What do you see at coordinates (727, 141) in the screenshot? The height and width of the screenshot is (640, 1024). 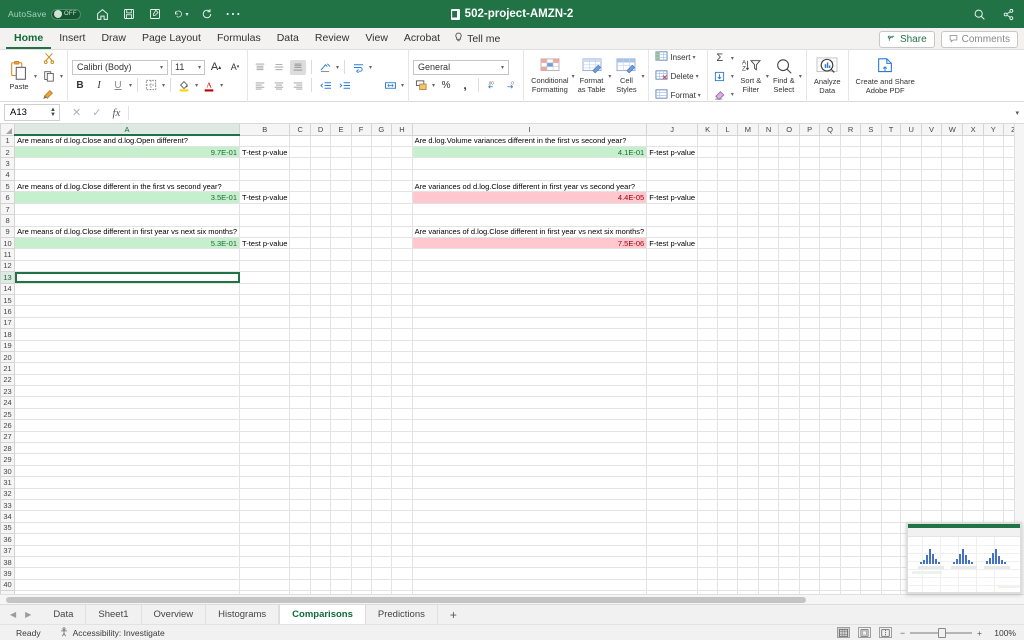 I see `cell-L1` at bounding box center [727, 141].